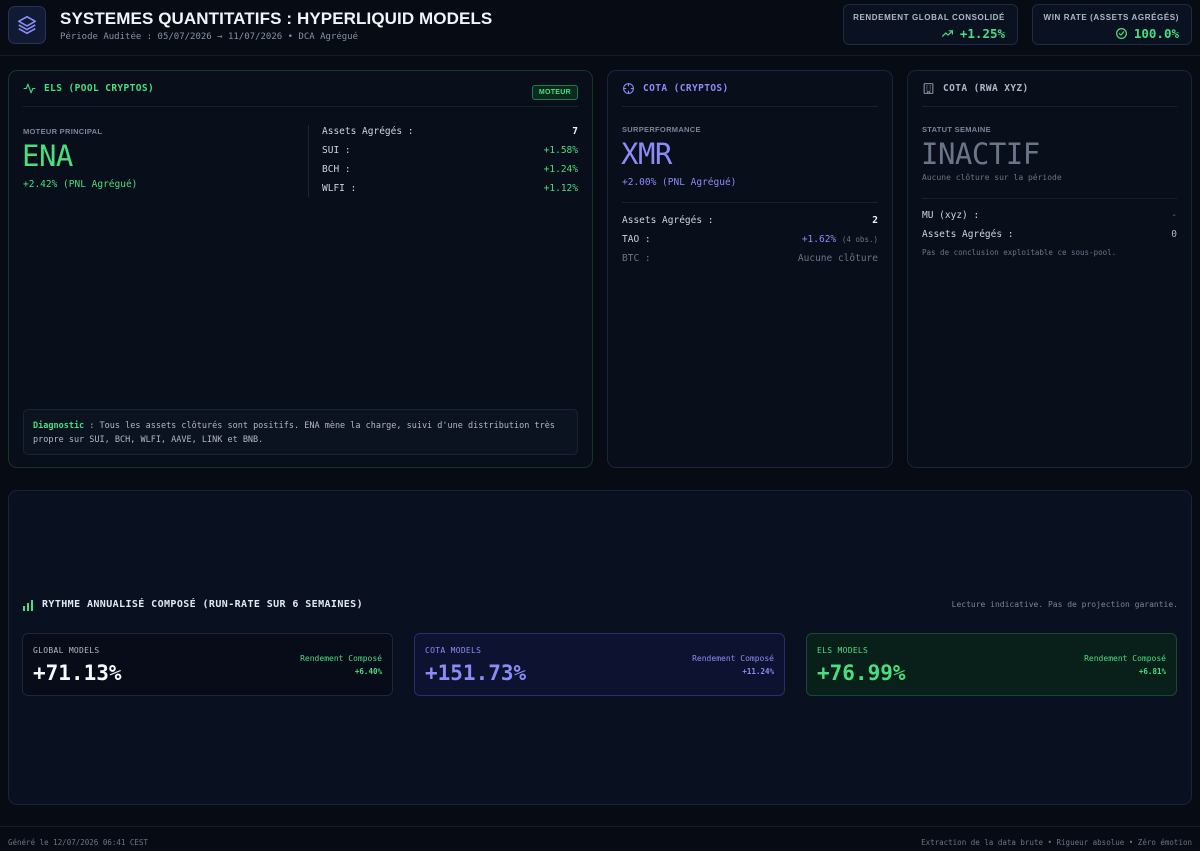 This screenshot has height=851, width=1200. I want to click on asset-row: WLFI : +1.12%, so click(450, 188).